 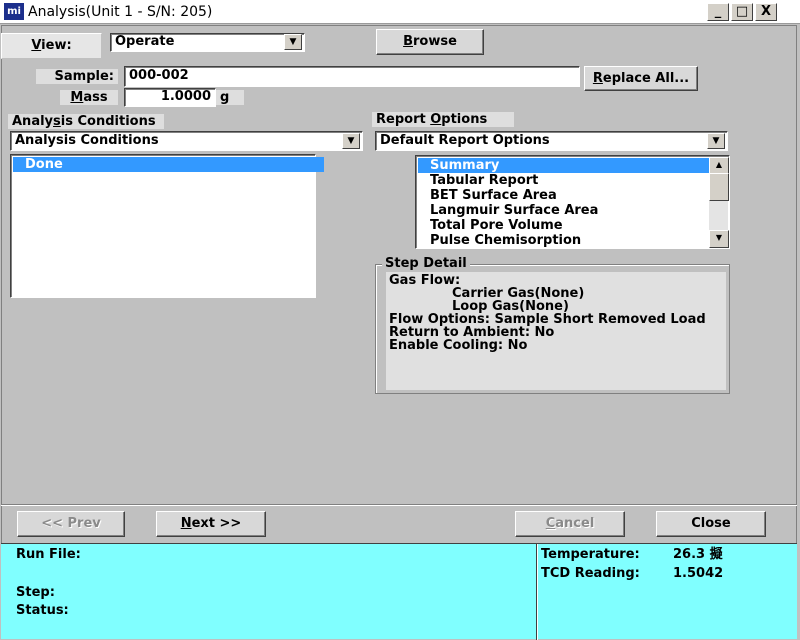 I want to click on mass-label: Mass, so click(x=89, y=97).